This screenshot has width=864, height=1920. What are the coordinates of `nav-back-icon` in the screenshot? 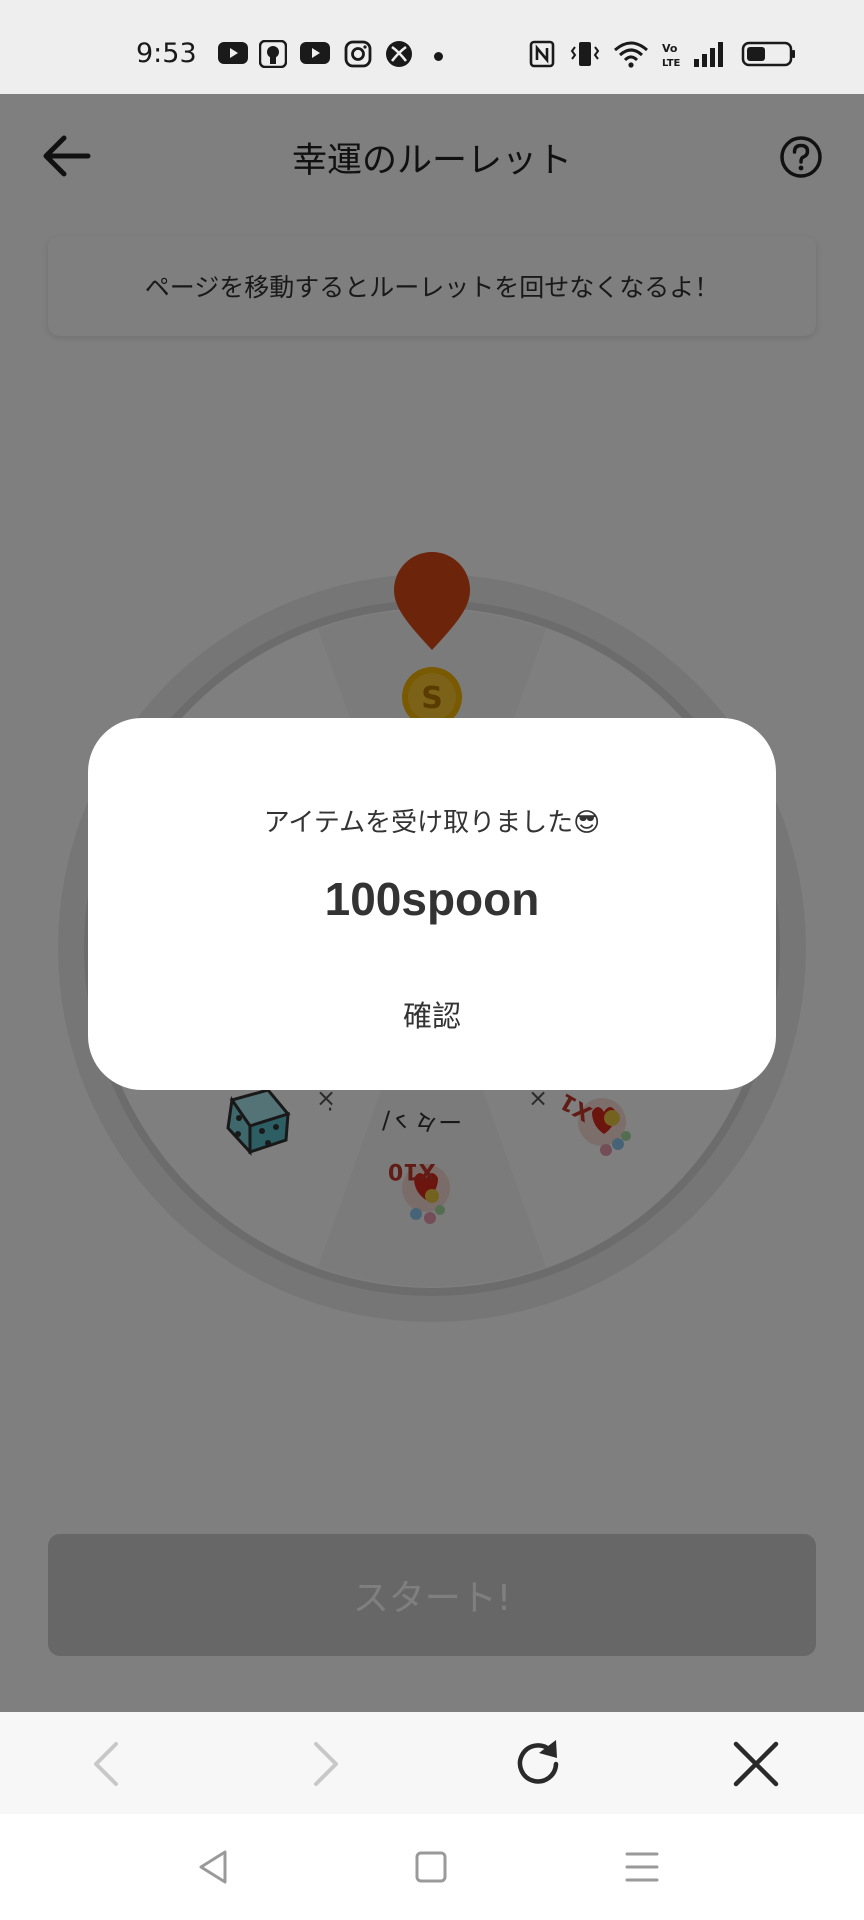 It's located at (214, 1867).